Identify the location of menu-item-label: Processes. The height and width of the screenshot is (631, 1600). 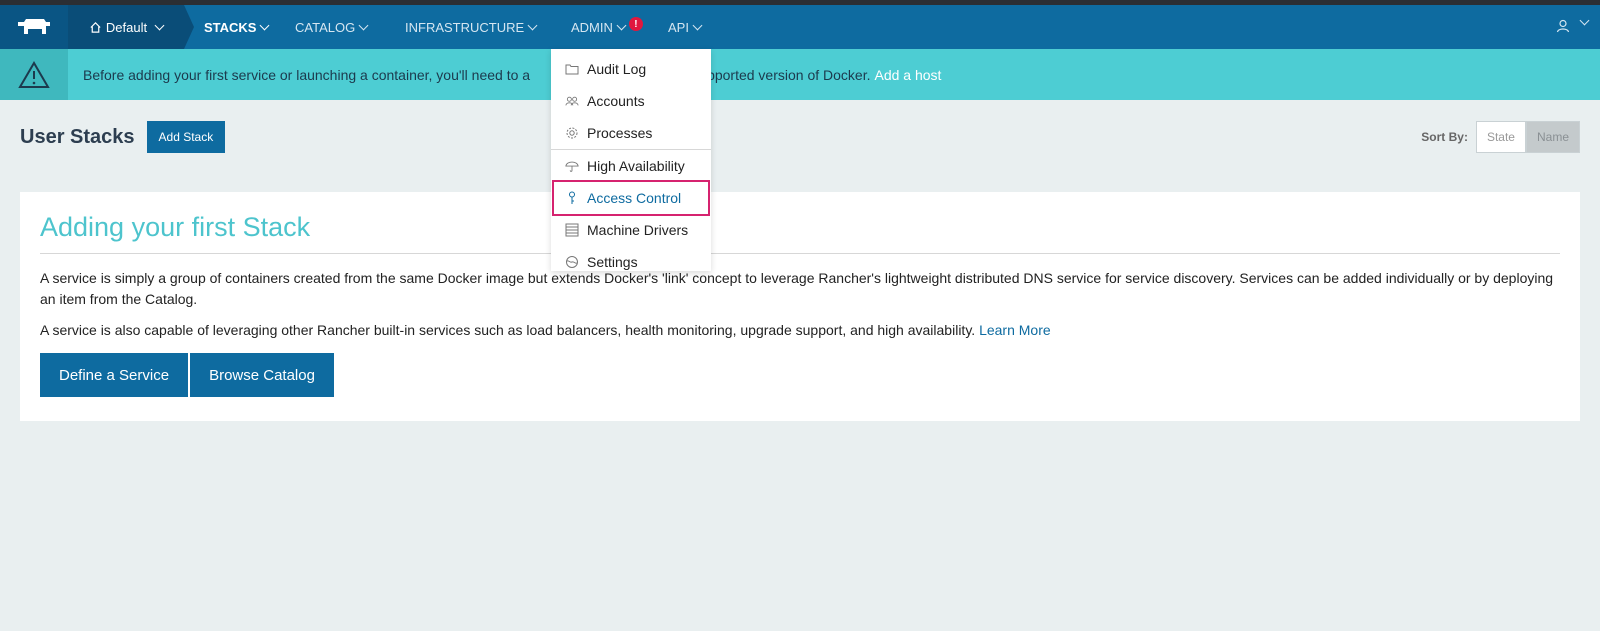
(620, 133).